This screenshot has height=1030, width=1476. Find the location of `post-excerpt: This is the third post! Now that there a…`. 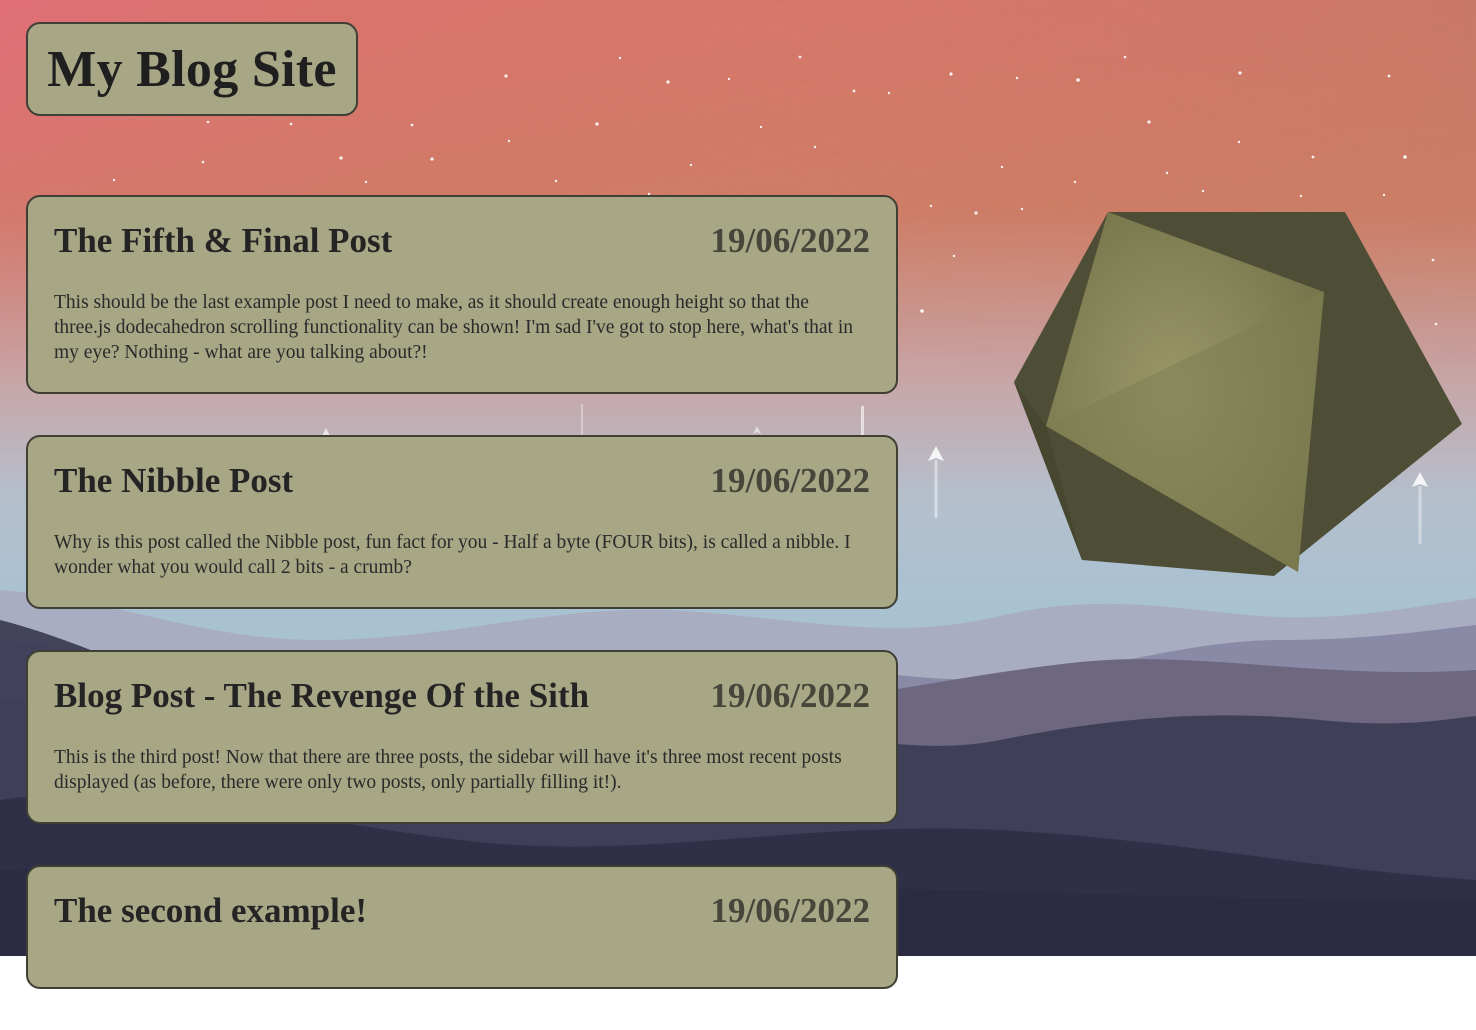

post-excerpt: This is the third post! Now that there a… is located at coordinates (448, 770).